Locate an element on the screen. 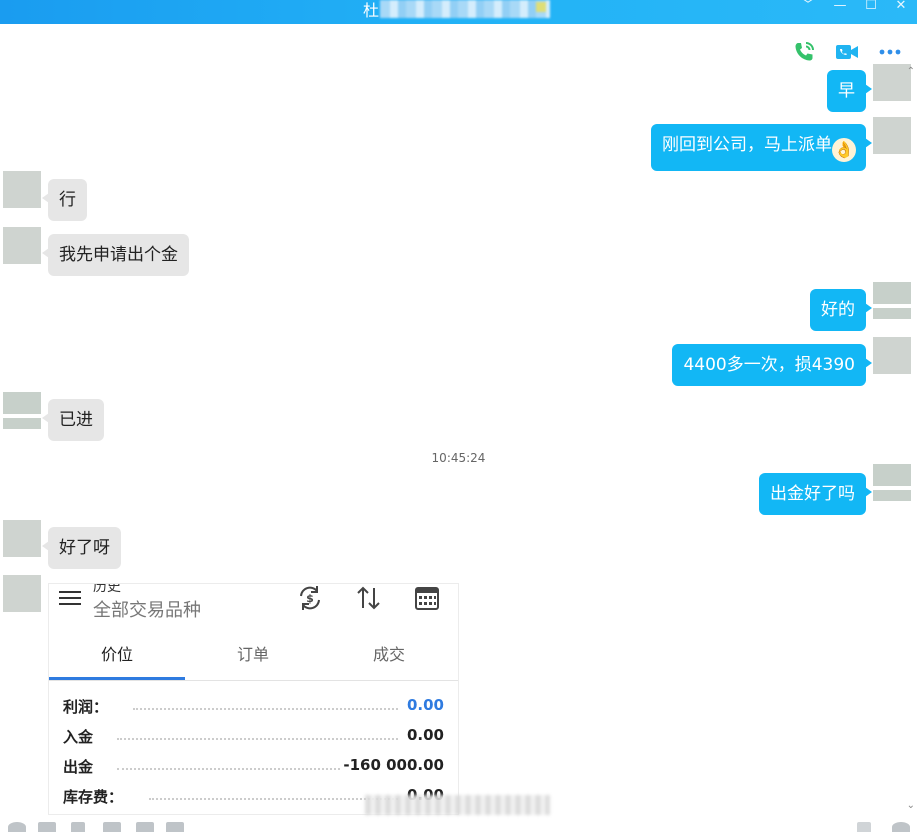 This screenshot has width=917, height=832. message-bubble-incoming: 已进 is located at coordinates (73, 420).